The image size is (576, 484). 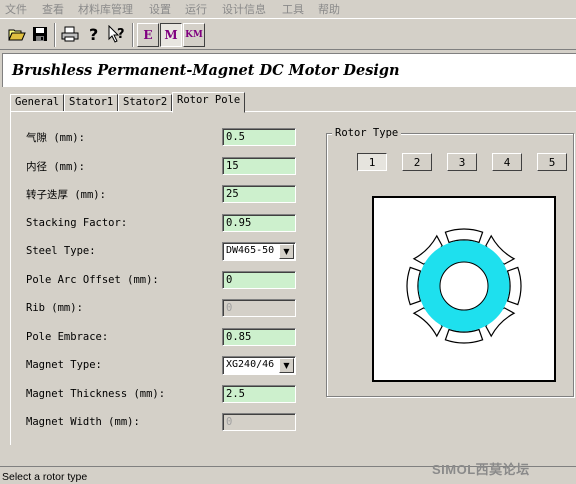 I want to click on menu-design-info: 设计信息, so click(x=244, y=9).